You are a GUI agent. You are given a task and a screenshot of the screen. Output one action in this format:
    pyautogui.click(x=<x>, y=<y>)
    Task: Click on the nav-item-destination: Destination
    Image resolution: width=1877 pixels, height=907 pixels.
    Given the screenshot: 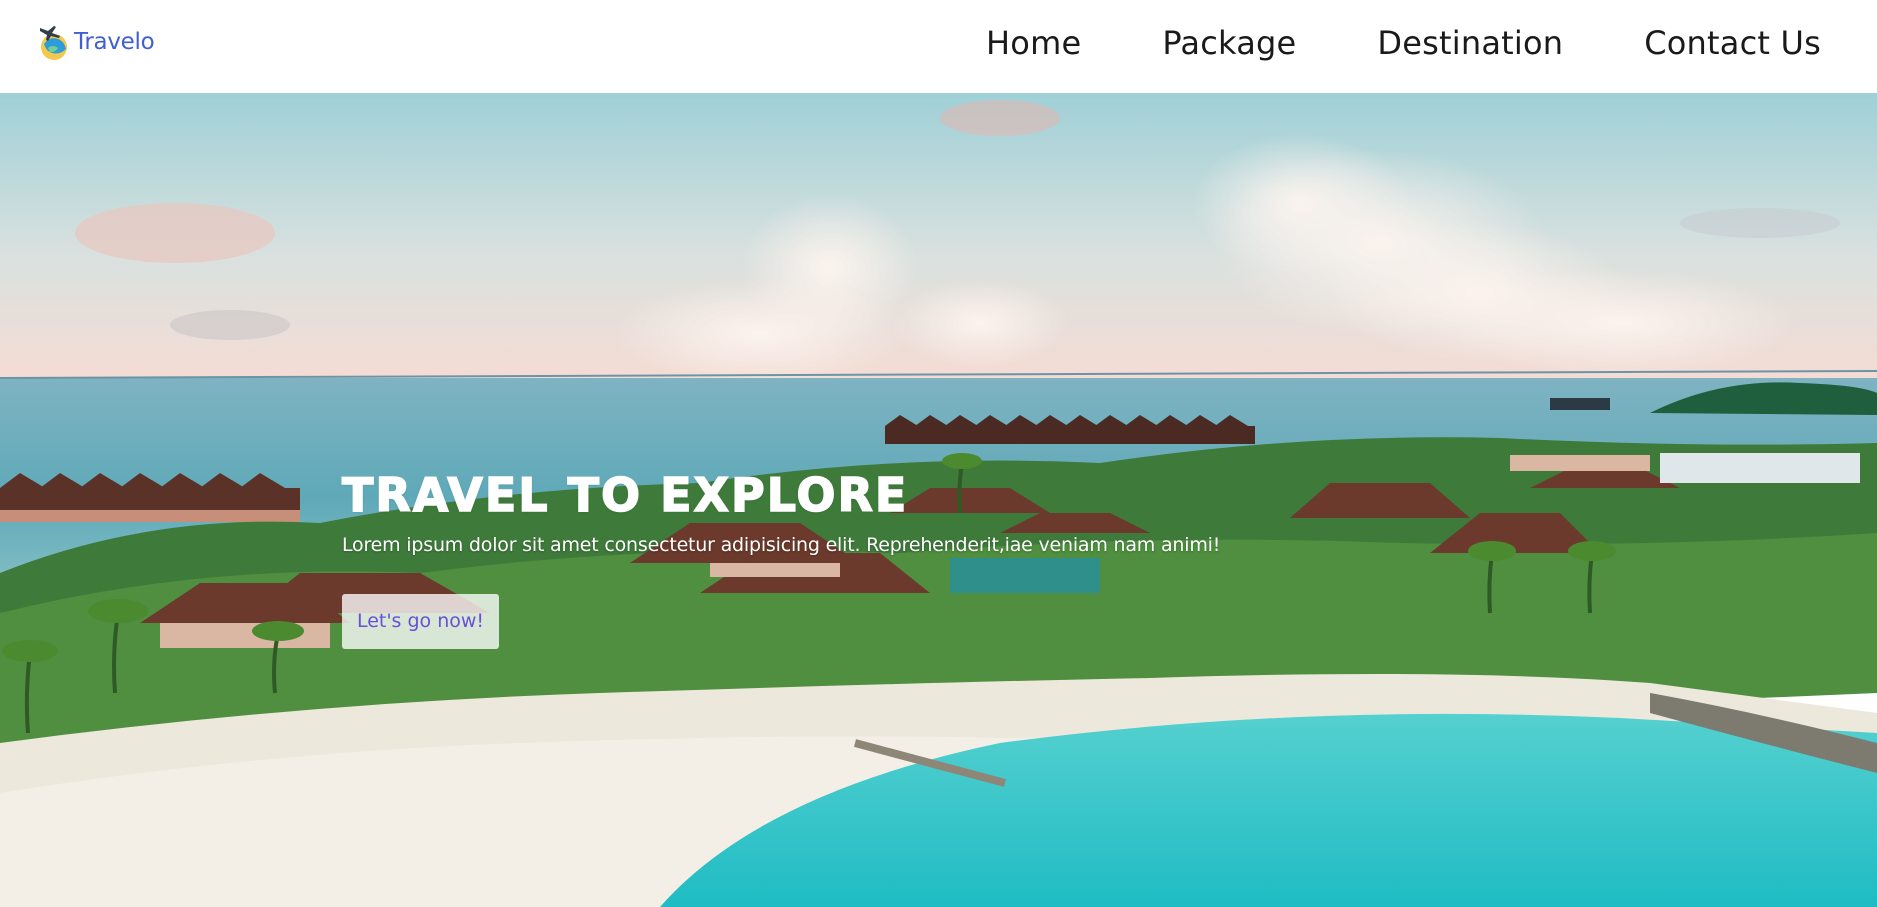 What is the action you would take?
    pyautogui.click(x=1470, y=43)
    